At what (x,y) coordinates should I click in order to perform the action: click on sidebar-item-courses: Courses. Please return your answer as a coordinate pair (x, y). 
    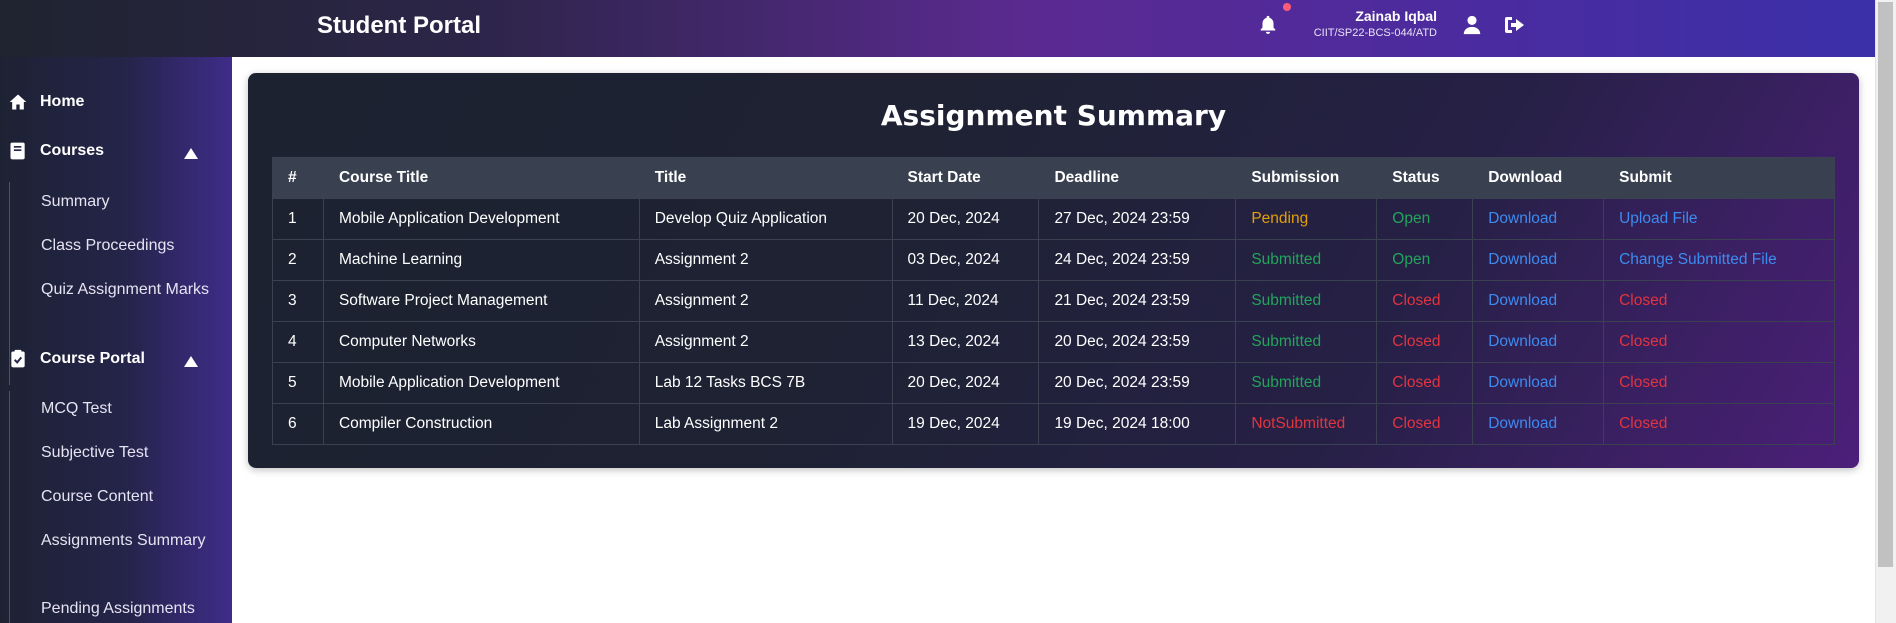
    Looking at the image, I should click on (56, 151).